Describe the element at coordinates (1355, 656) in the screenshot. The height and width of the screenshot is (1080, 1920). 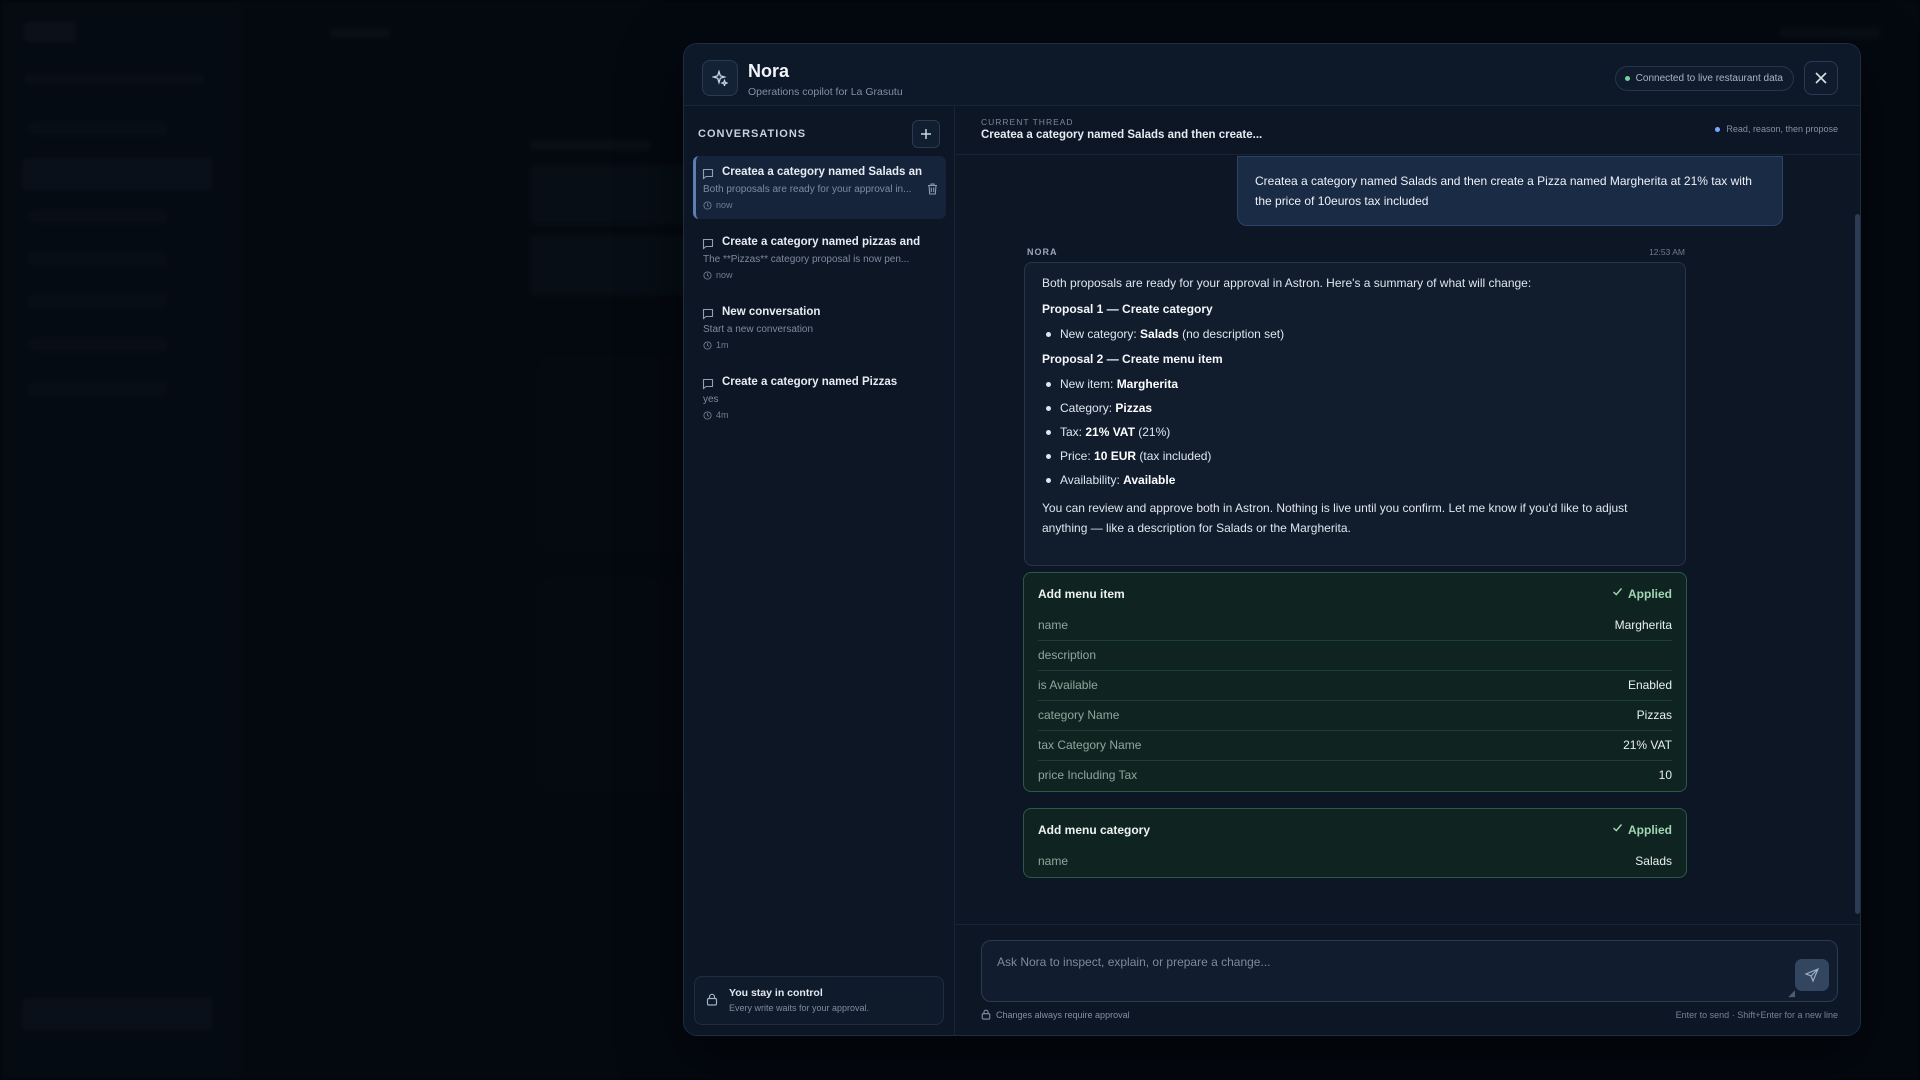
I see `card-row: description` at that location.